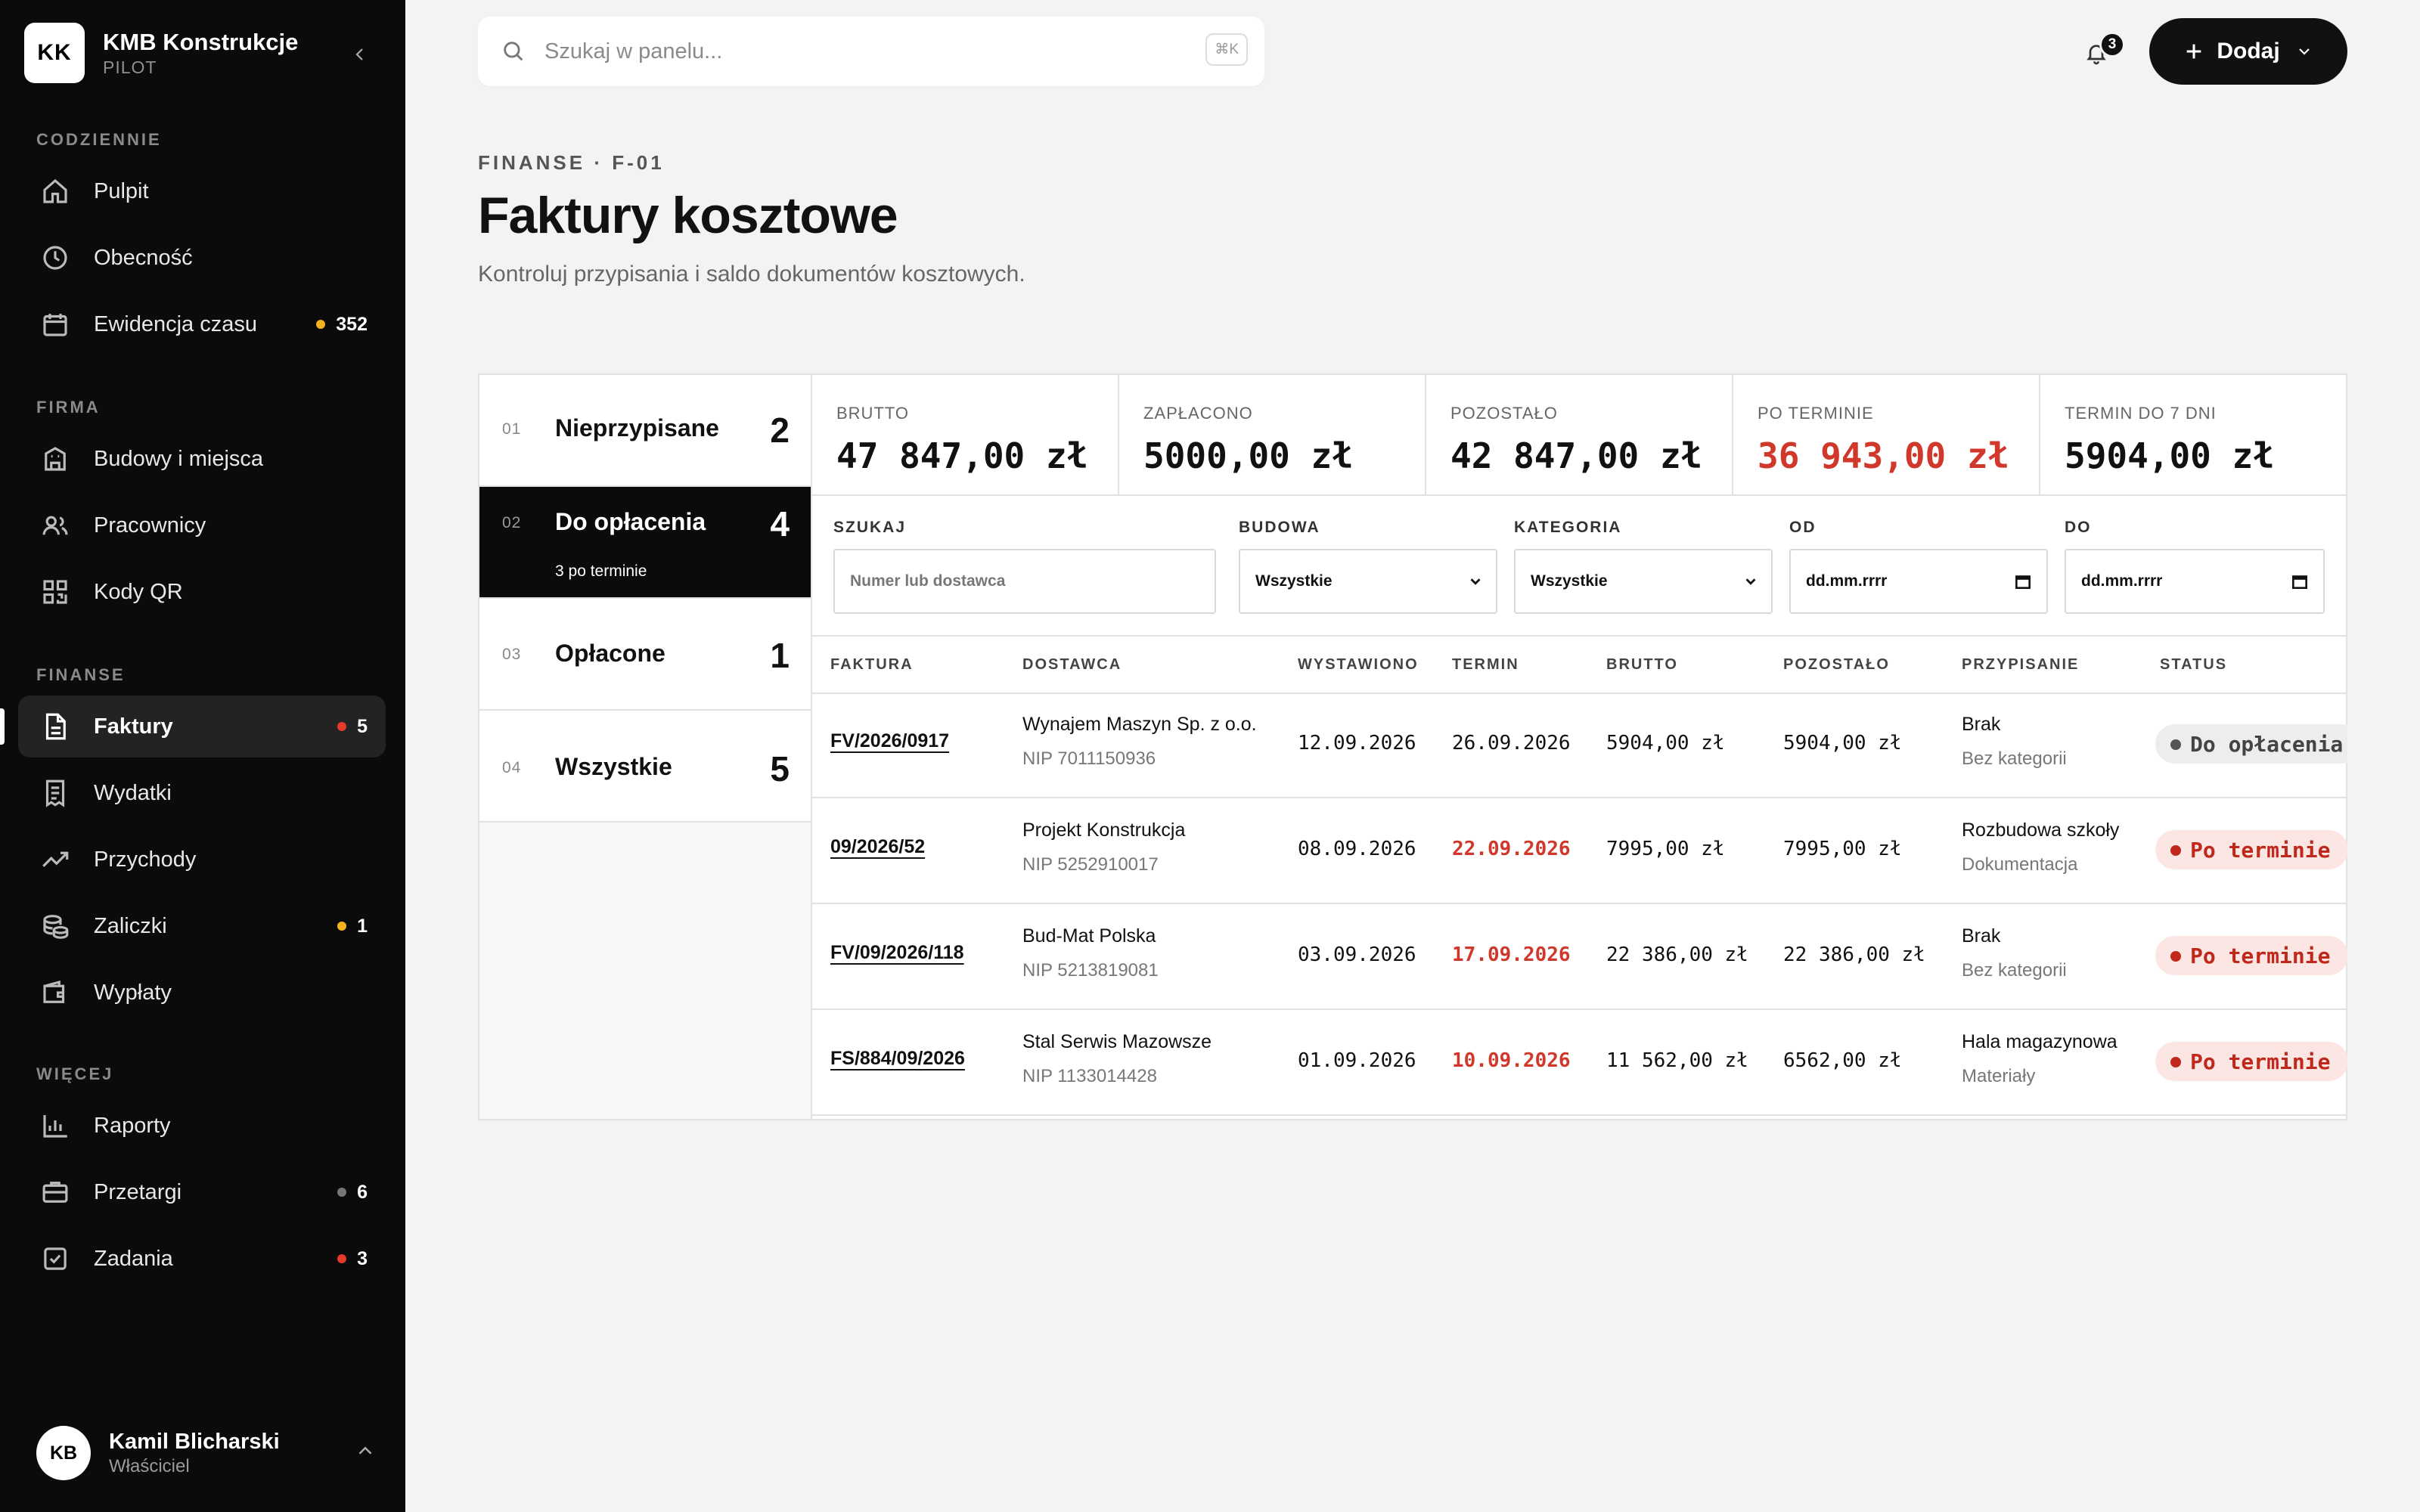 The height and width of the screenshot is (1512, 2420). Describe the element at coordinates (2078, 527) in the screenshot. I see `filter-label: DO` at that location.